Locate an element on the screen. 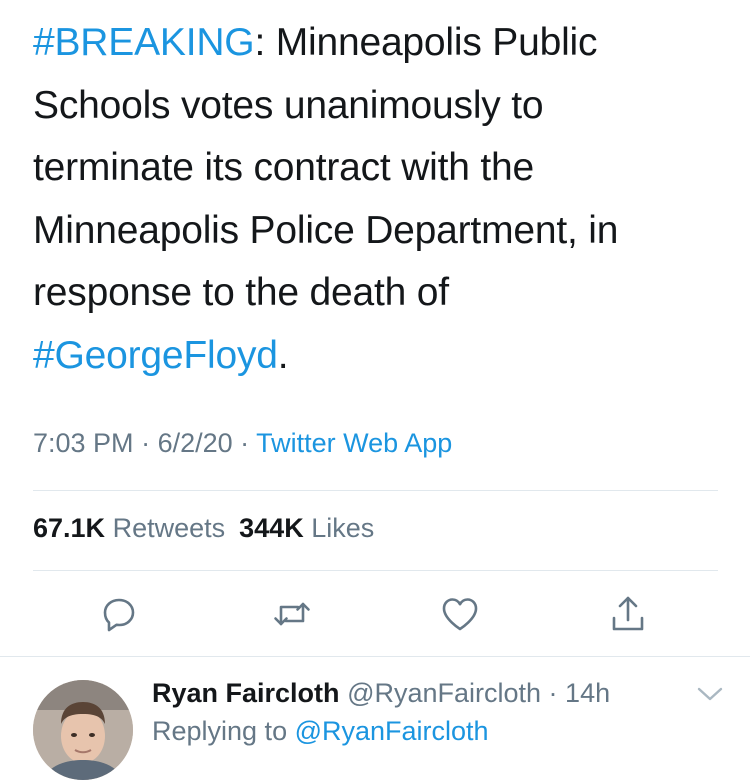 This screenshot has width=750, height=780. retweets-stat: 67.1K Retweets is located at coordinates (129, 528).